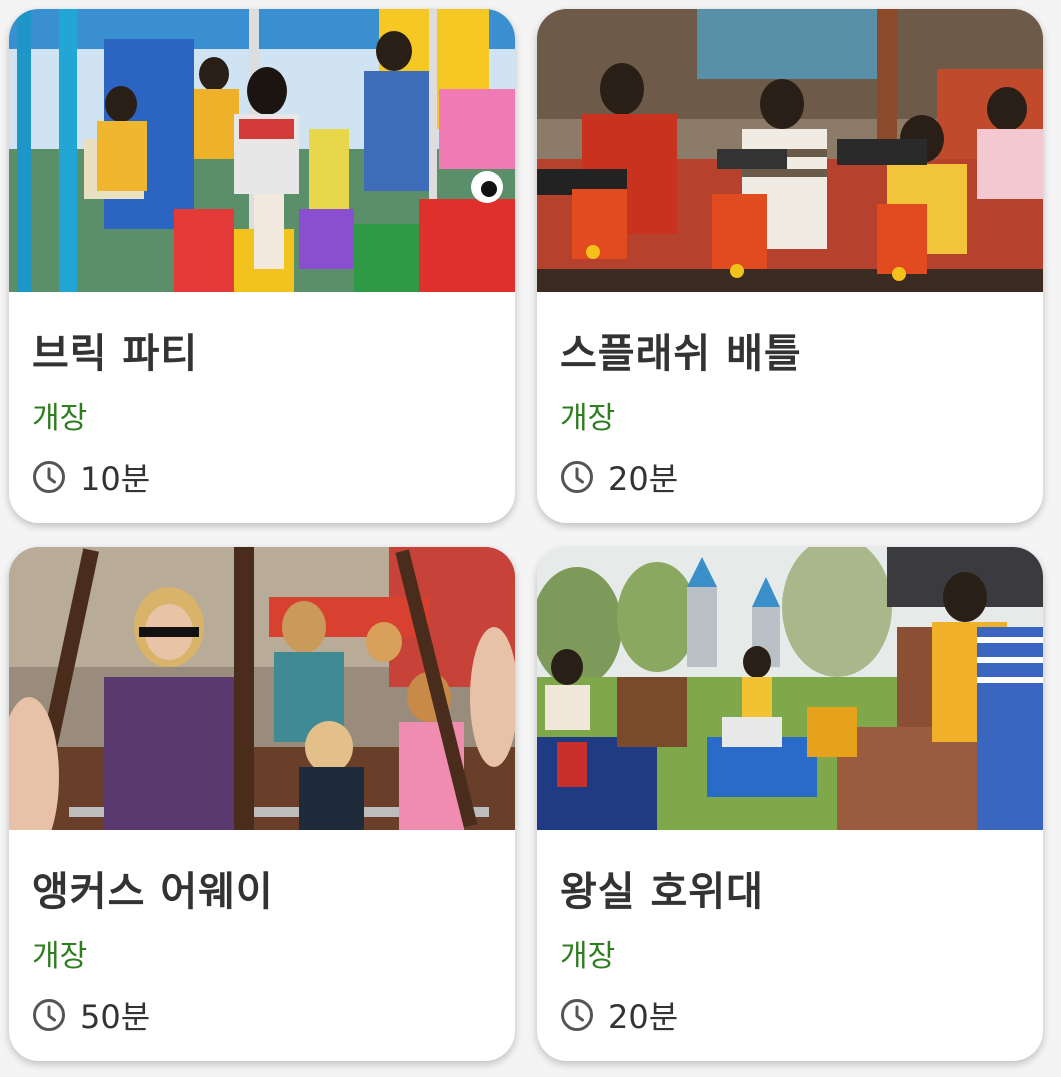  Describe the element at coordinates (153, 892) in the screenshot. I see `attraction-name: 앵커스 어웨이` at that location.